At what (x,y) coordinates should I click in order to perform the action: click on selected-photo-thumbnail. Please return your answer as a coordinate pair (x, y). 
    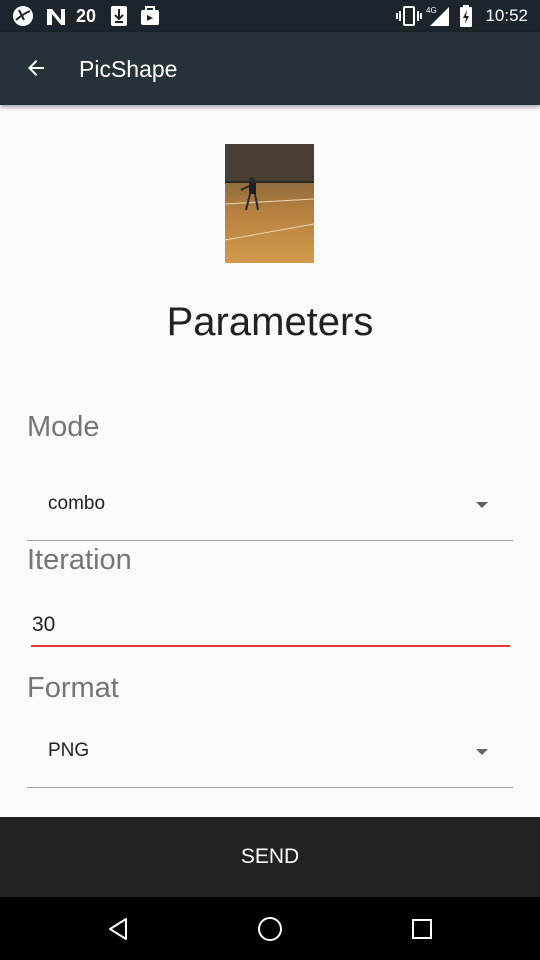
    Looking at the image, I should click on (269, 203).